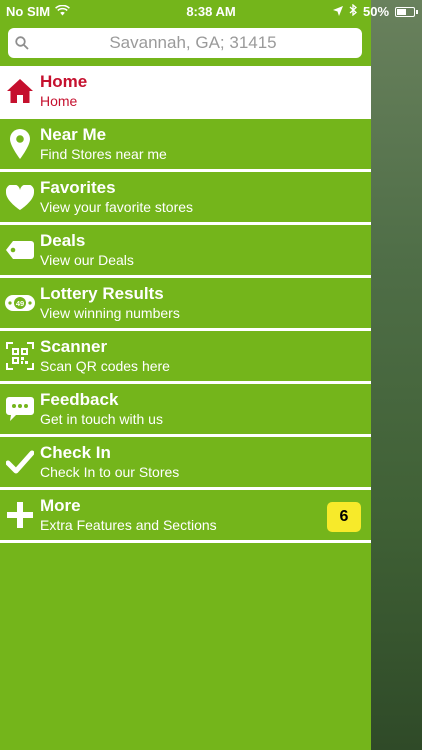 This screenshot has width=422, height=750. What do you see at coordinates (63, 240) in the screenshot?
I see `menu-item-title: Deals` at bounding box center [63, 240].